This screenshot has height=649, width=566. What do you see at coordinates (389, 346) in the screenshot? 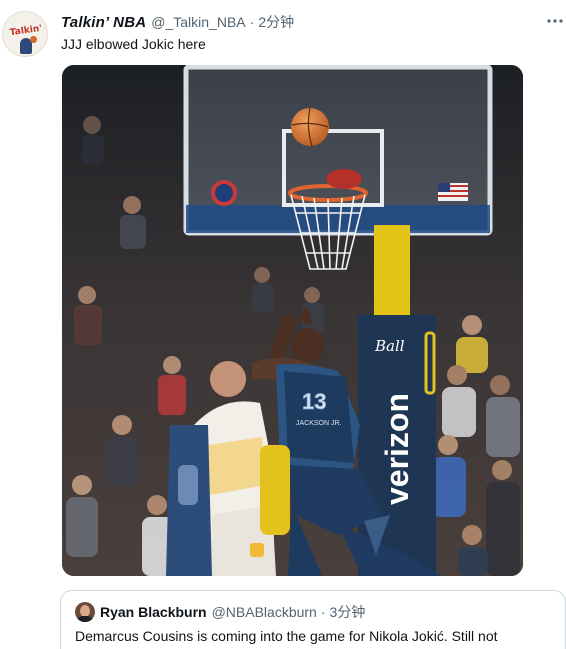
I see `ball-sponsor-text: Ball` at bounding box center [389, 346].